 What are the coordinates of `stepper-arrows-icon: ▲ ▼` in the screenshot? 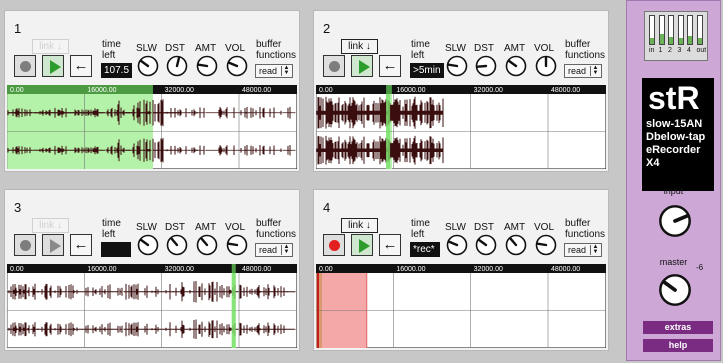 It's located at (595, 249).